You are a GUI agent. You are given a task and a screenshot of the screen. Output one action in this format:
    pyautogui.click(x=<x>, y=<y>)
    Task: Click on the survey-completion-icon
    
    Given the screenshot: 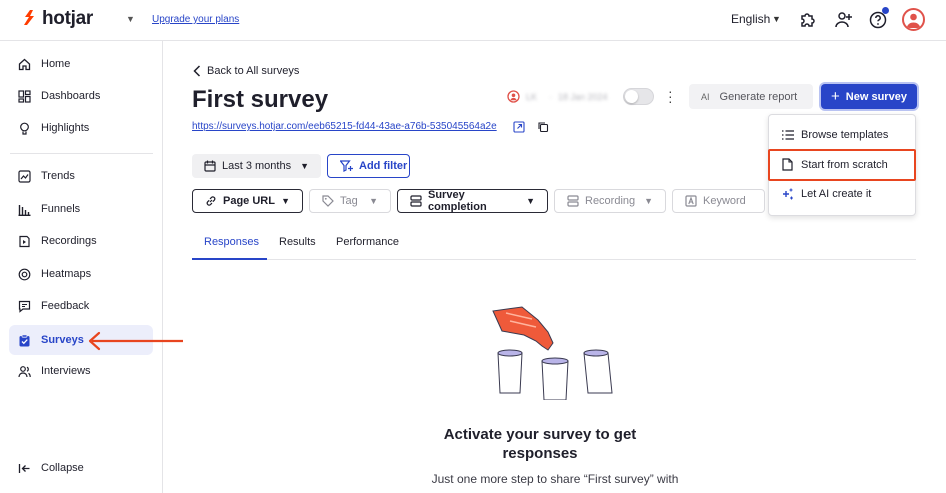 What is the action you would take?
    pyautogui.click(x=416, y=201)
    